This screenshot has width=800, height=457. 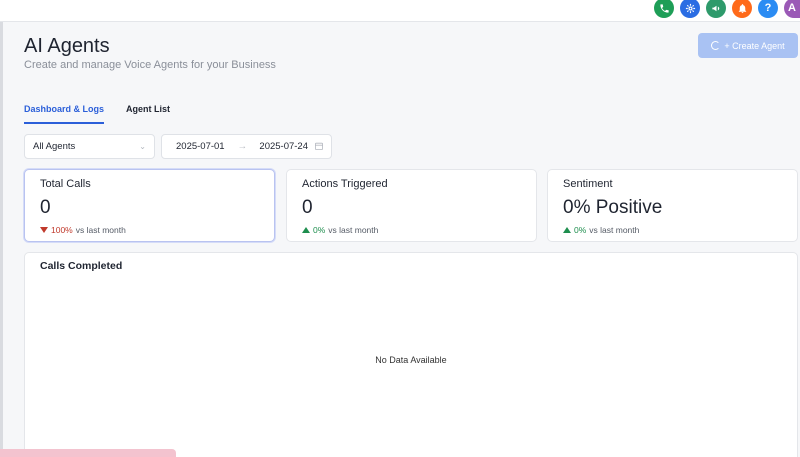 What do you see at coordinates (727, 9) in the screenshot?
I see `top-icon-group: ? A` at bounding box center [727, 9].